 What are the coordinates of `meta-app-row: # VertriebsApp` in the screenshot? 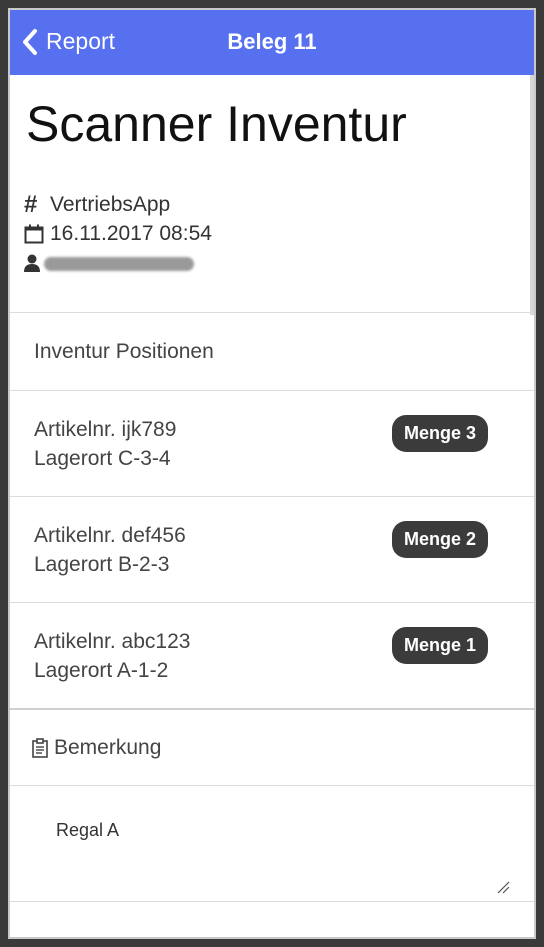 It's located at (118, 204).